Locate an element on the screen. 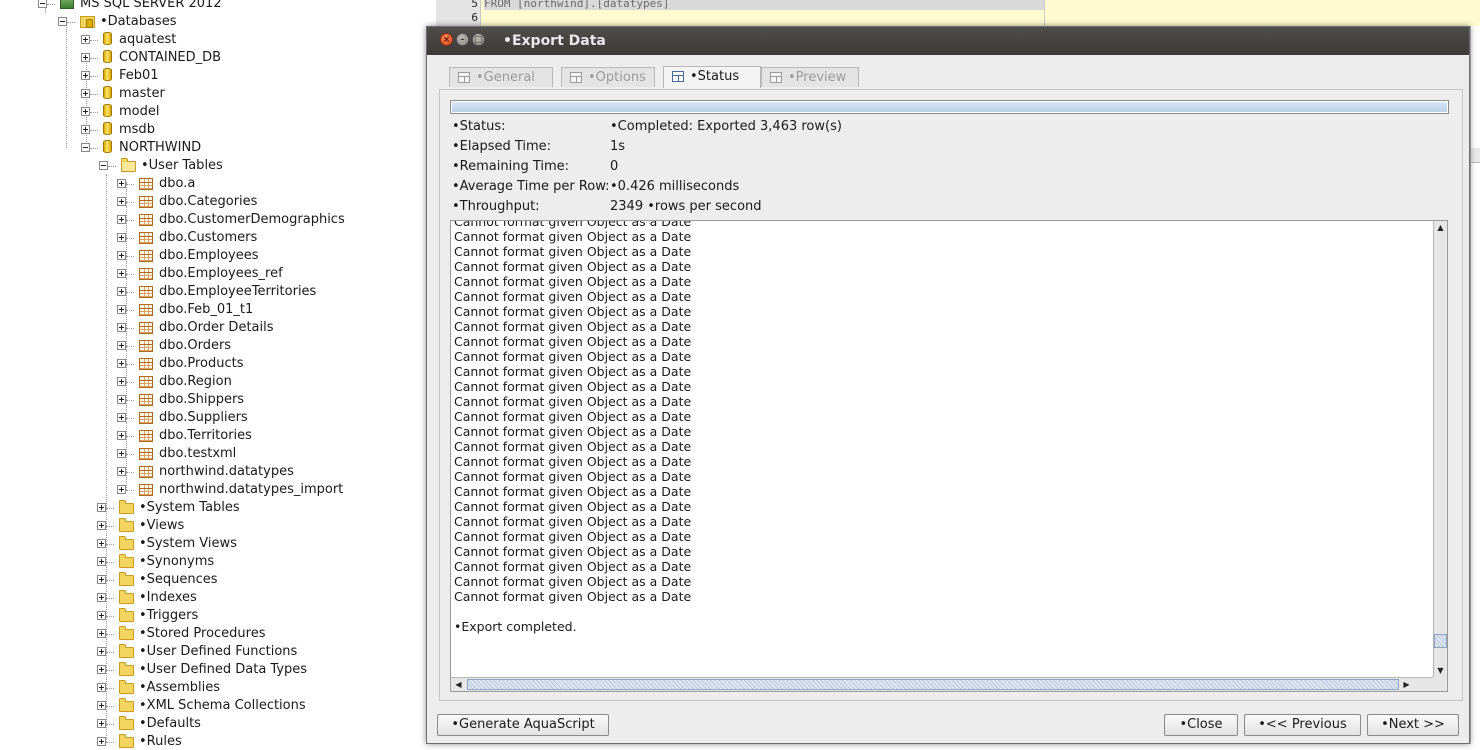 Image resolution: width=1480 pixels, height=750 pixels. horizontal-scroll-thumb is located at coordinates (933, 684).